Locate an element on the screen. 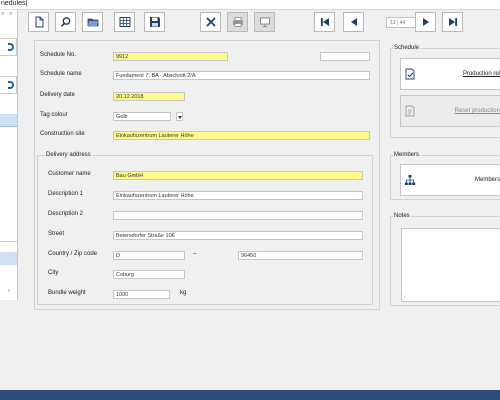  skip-last-icon is located at coordinates (452, 22).